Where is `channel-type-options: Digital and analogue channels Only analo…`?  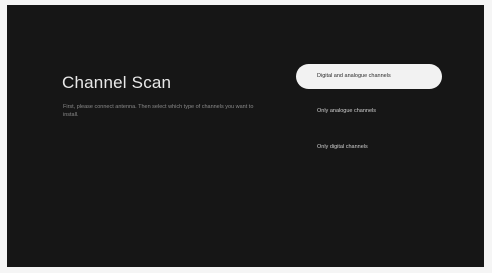 channel-type-options: Digital and analogue channels Only analo… is located at coordinates (369, 112).